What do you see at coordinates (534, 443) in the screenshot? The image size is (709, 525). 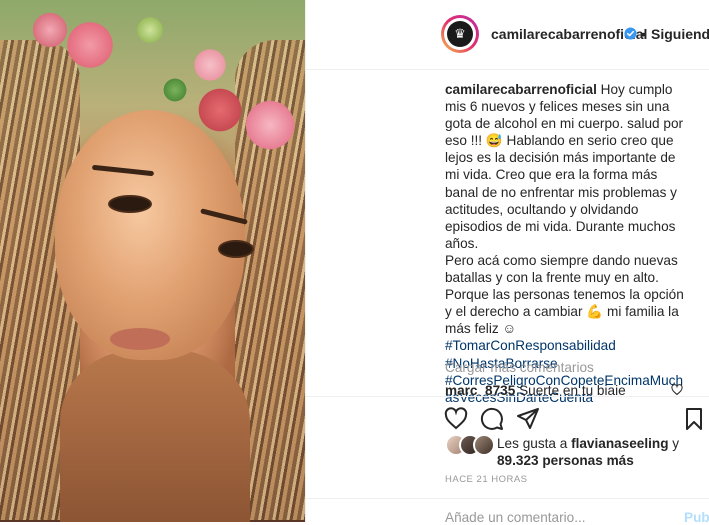 I see `likes-prefix: Les gusta a` at bounding box center [534, 443].